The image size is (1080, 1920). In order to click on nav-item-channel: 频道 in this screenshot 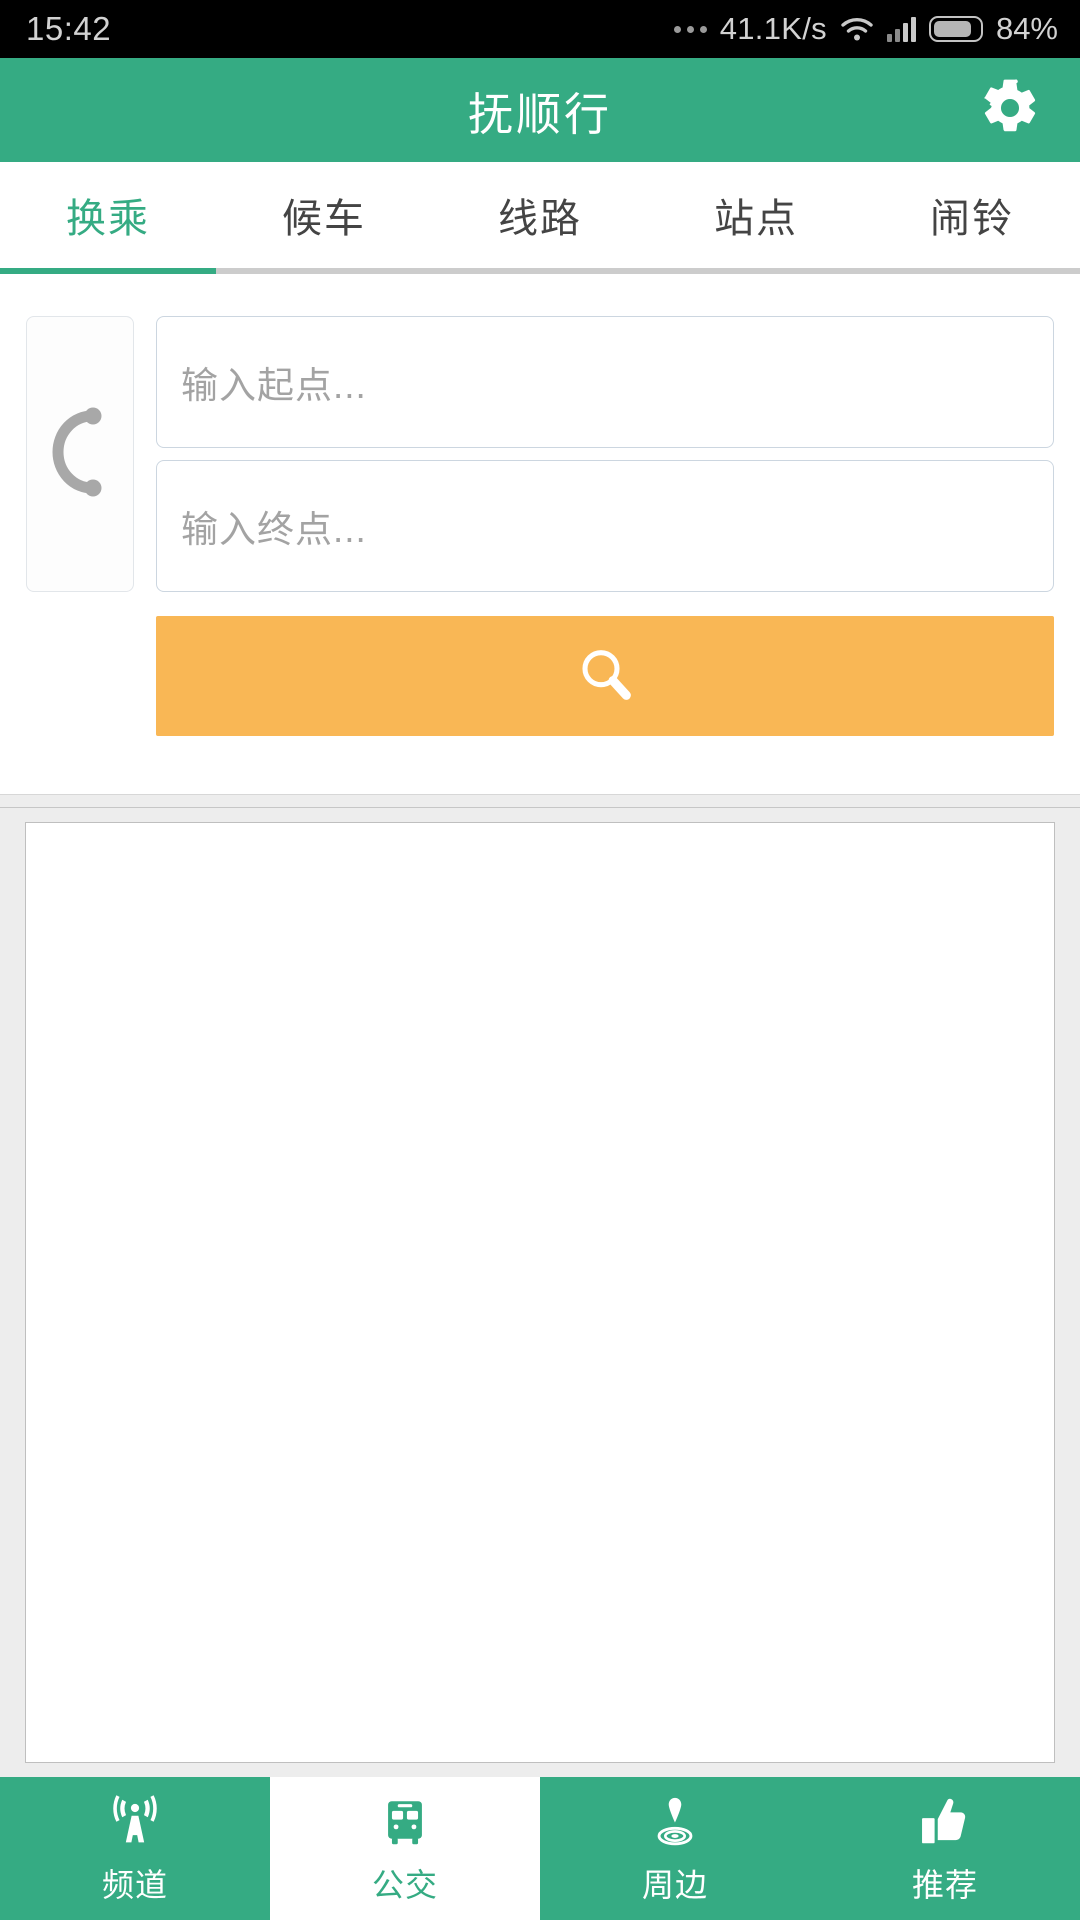, I will do `click(135, 1848)`.